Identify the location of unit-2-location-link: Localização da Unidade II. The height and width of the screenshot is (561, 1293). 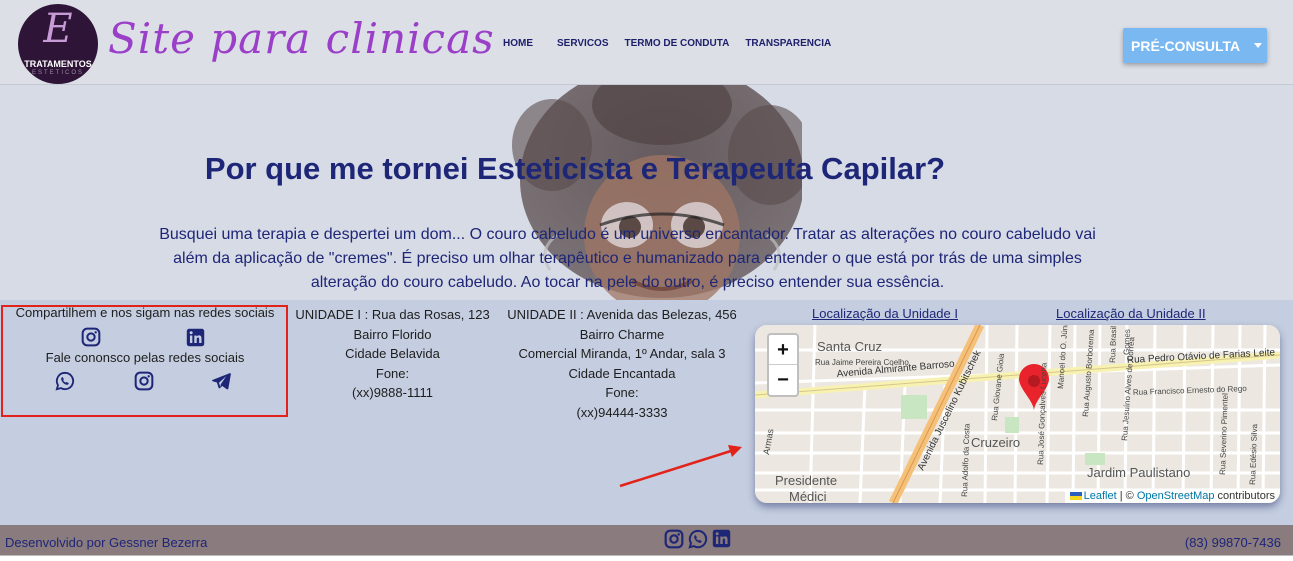
(1131, 313).